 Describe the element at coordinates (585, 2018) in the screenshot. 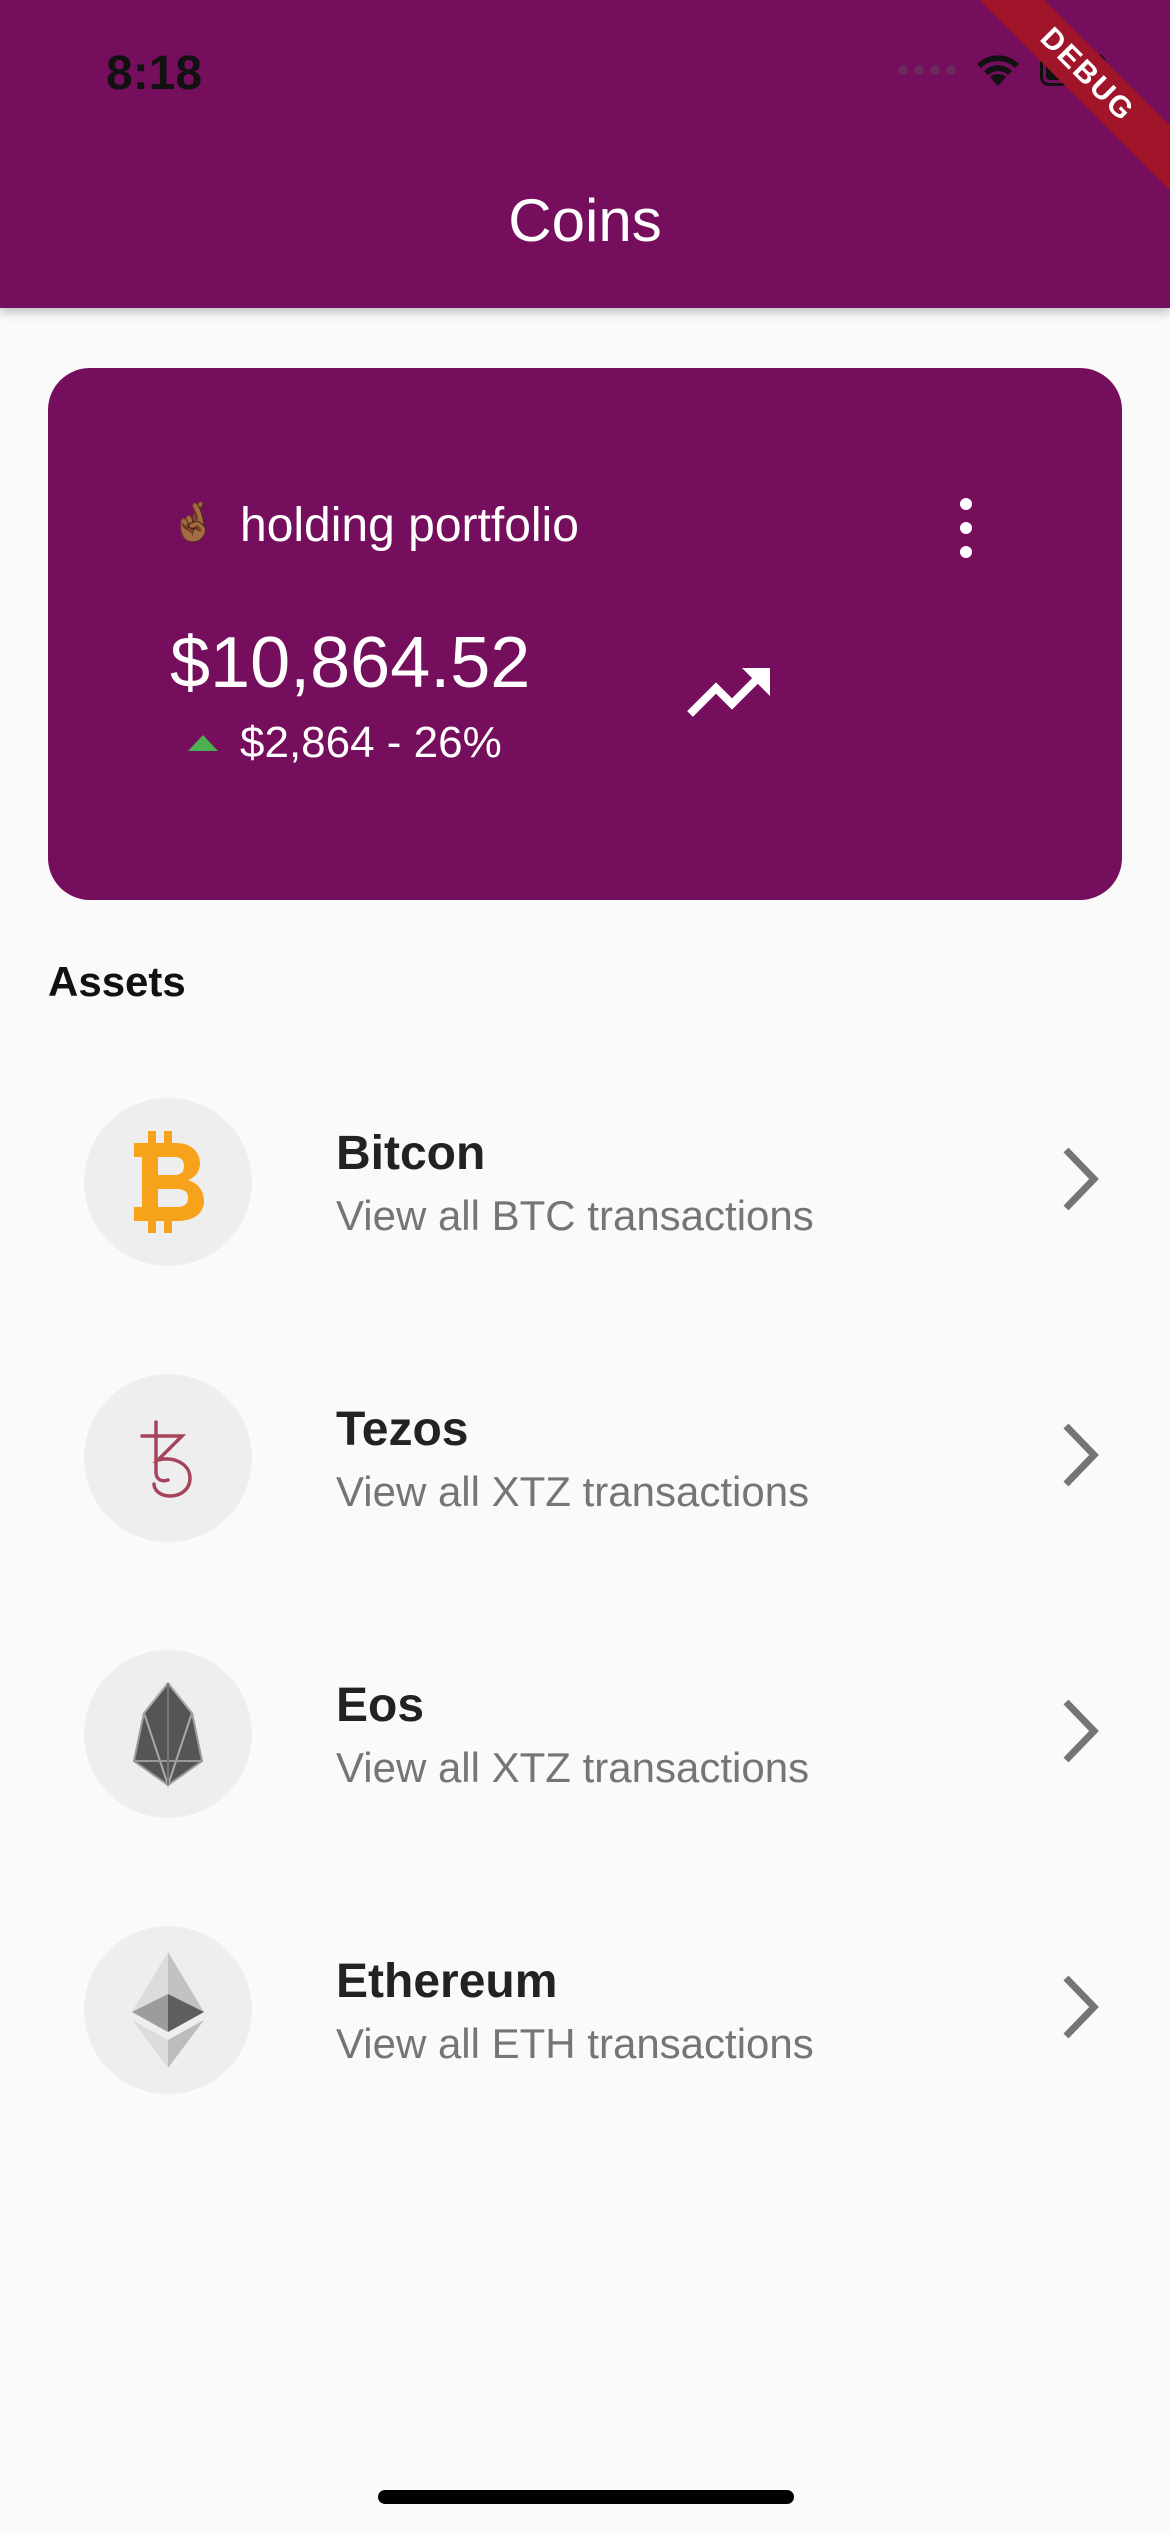

I see `asset-row-ethereum: Ethereum View all ETH transactions` at that location.